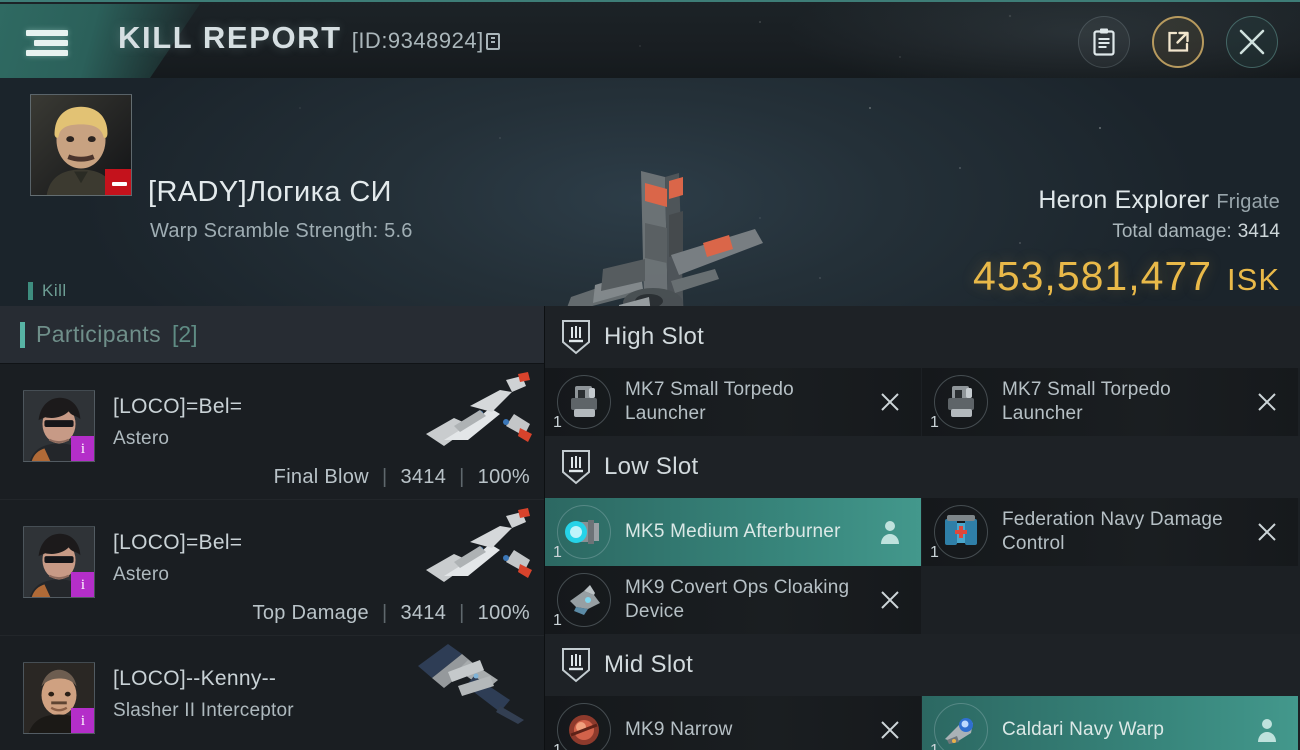 The image size is (1300, 750). Describe the element at coordinates (391, 613) in the screenshot. I see `participant-stats: Top Damage | 3414 | 100%` at that location.